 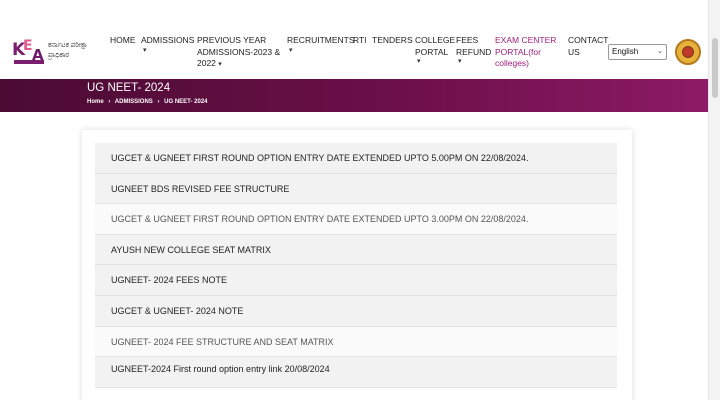 What do you see at coordinates (574, 51) in the screenshot?
I see `nav-contact-line2: US` at bounding box center [574, 51].